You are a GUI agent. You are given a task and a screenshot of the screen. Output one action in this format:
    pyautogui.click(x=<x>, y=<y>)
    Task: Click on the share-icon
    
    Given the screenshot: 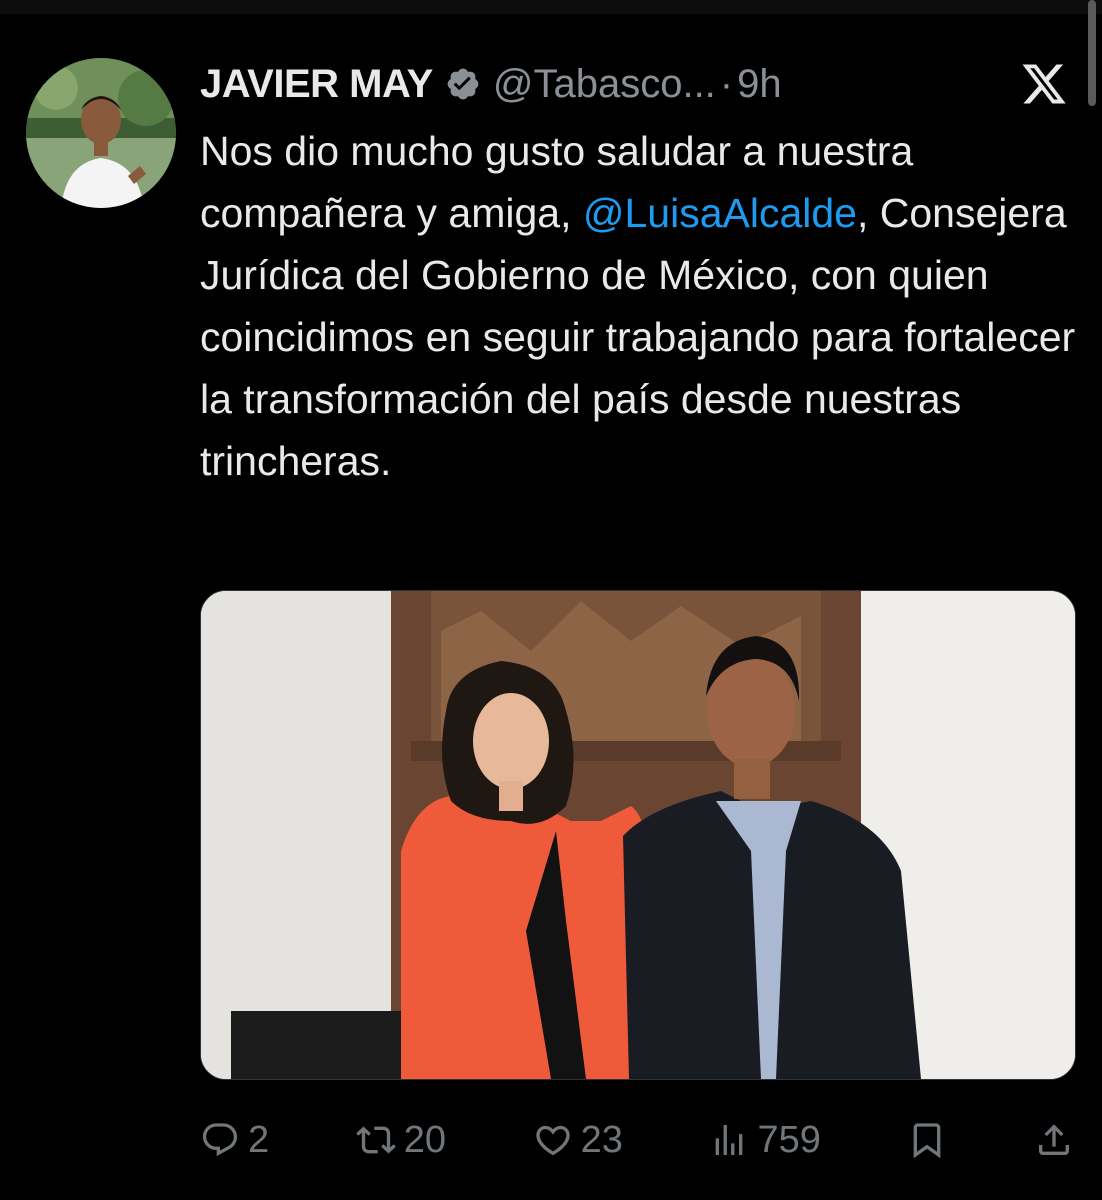 What is the action you would take?
    pyautogui.click(x=1054, y=1139)
    